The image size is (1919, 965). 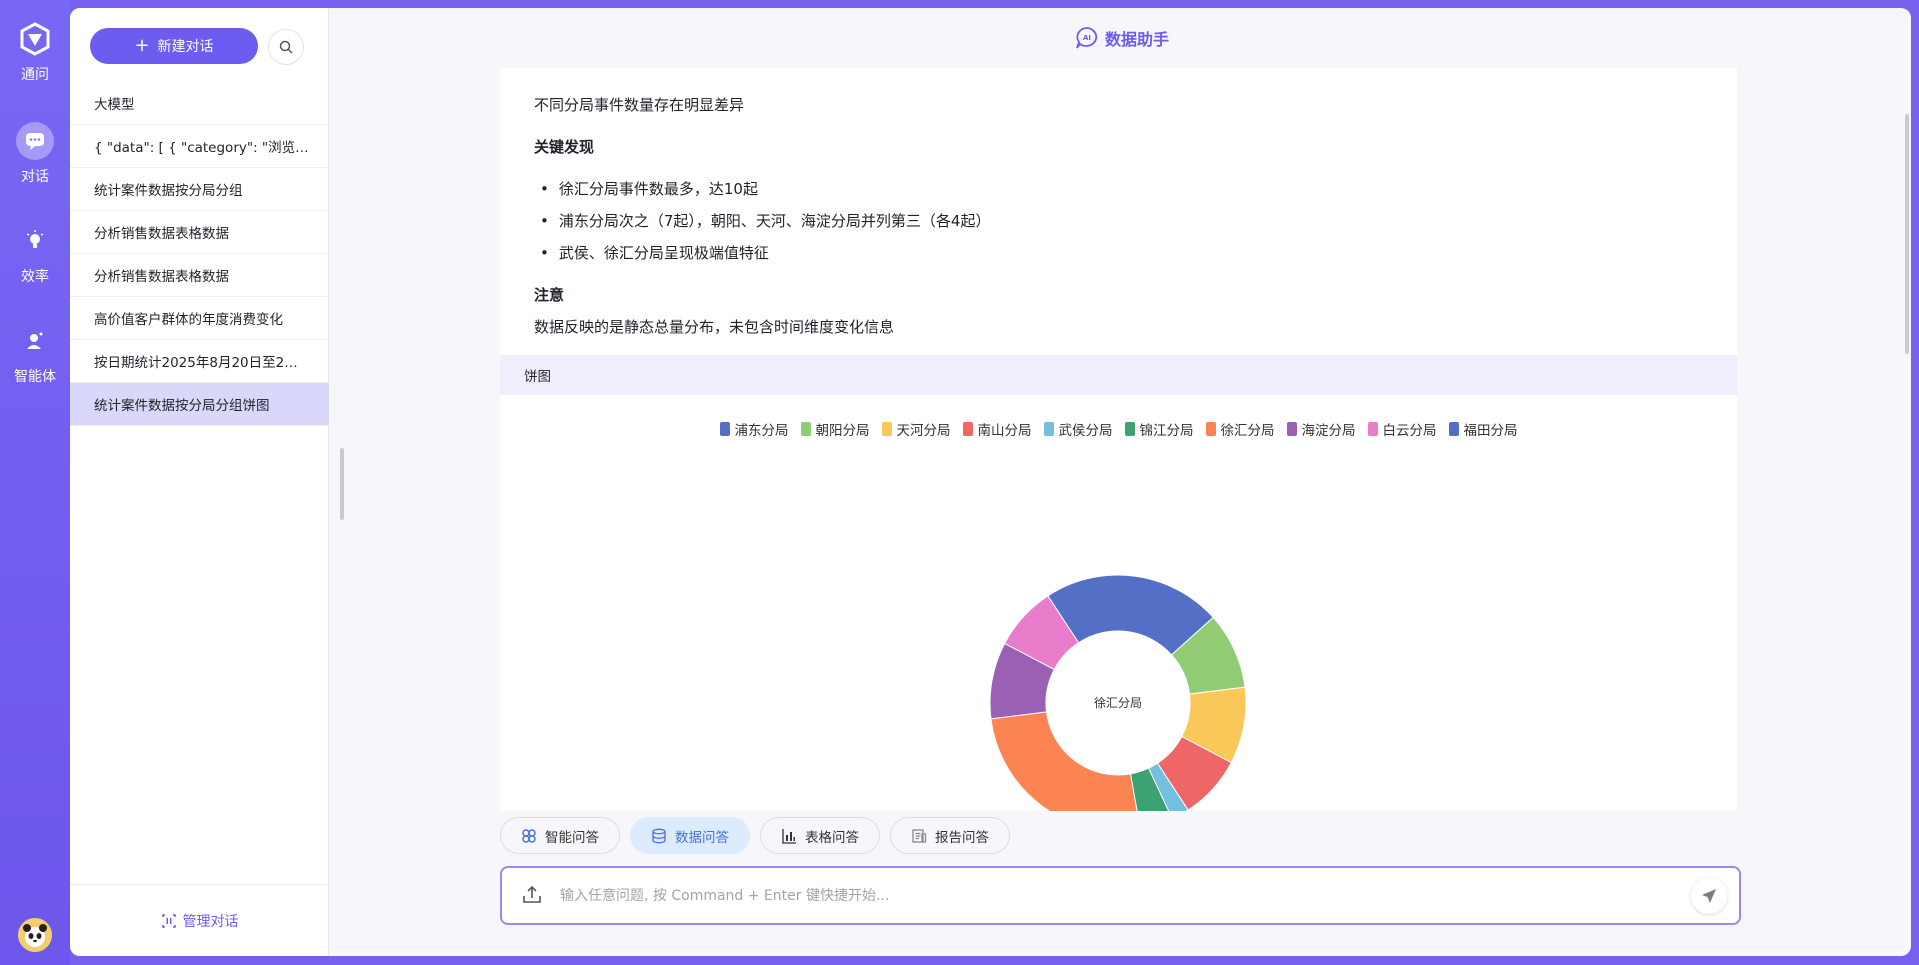 I want to click on agent-icon, so click(x=35, y=341).